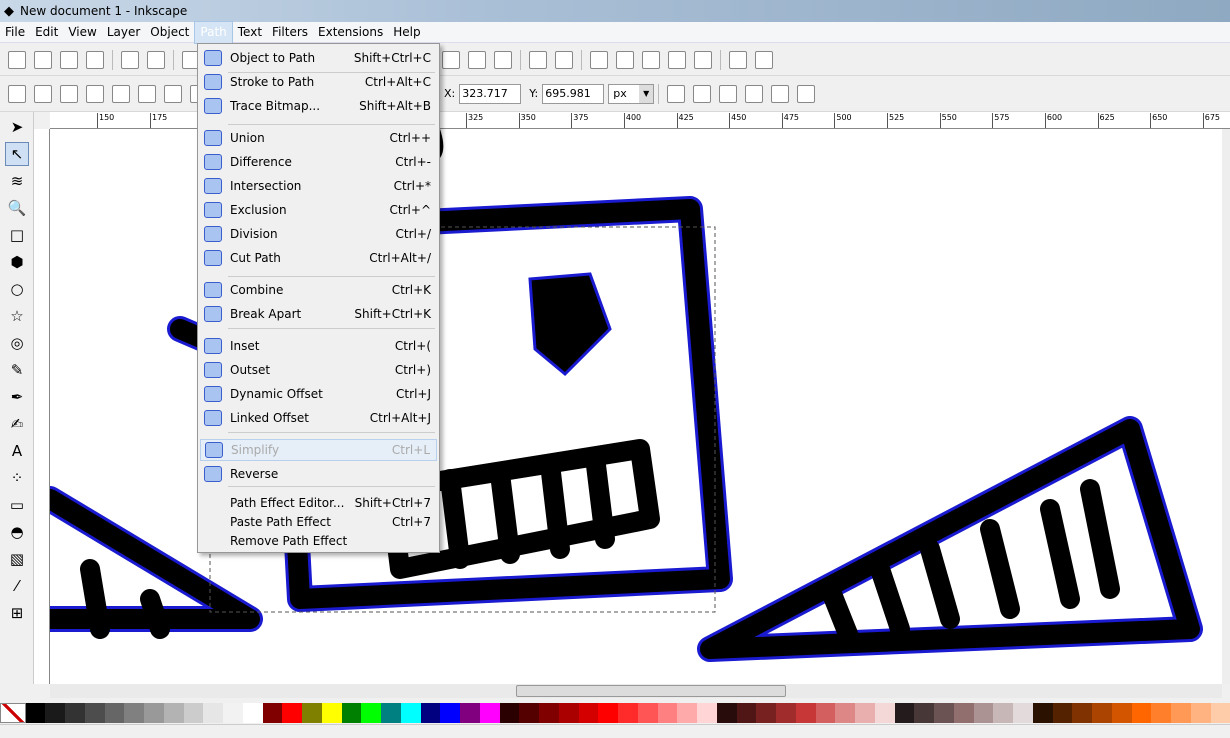  What do you see at coordinates (17, 289) in the screenshot?
I see `ellipse-tool-icon: ○` at bounding box center [17, 289].